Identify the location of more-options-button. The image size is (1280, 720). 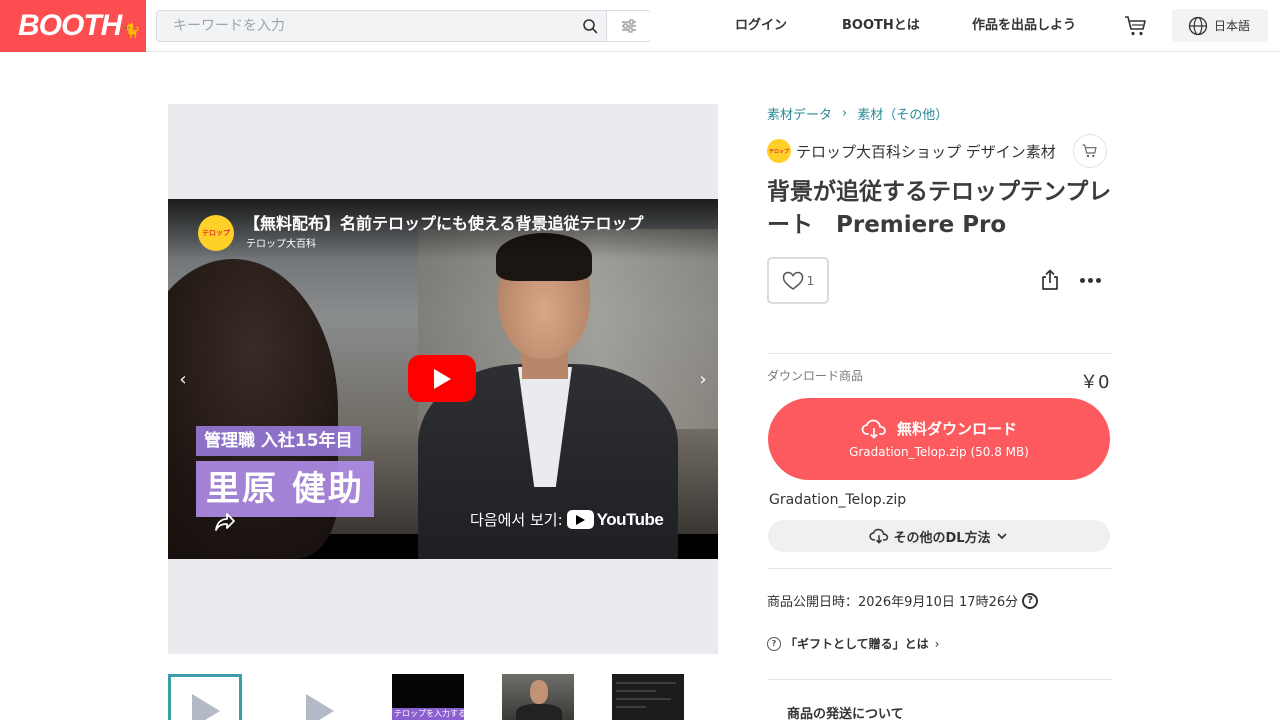
(1090, 280).